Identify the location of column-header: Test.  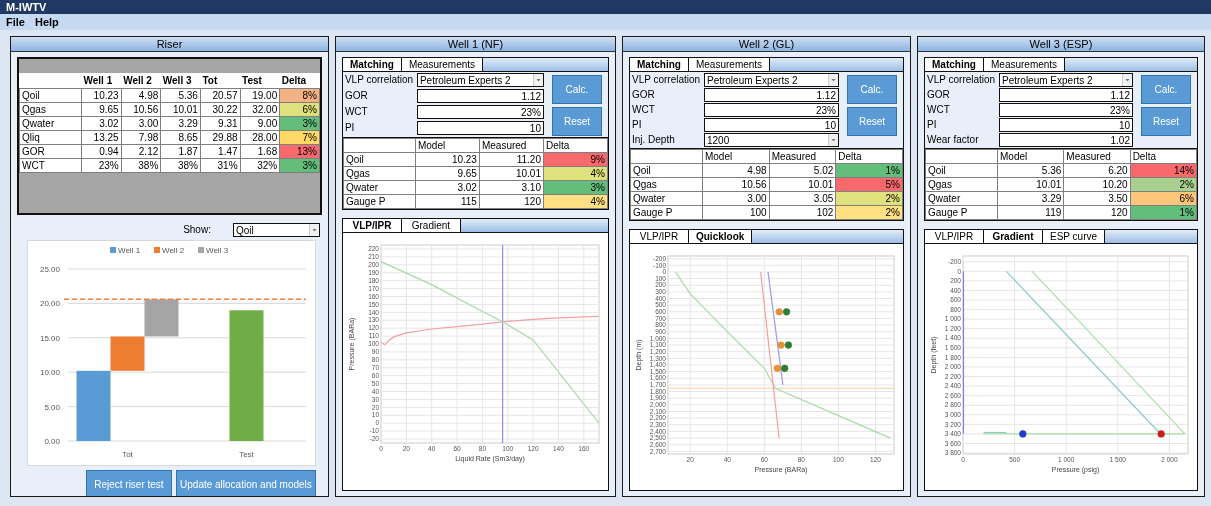
(260, 81).